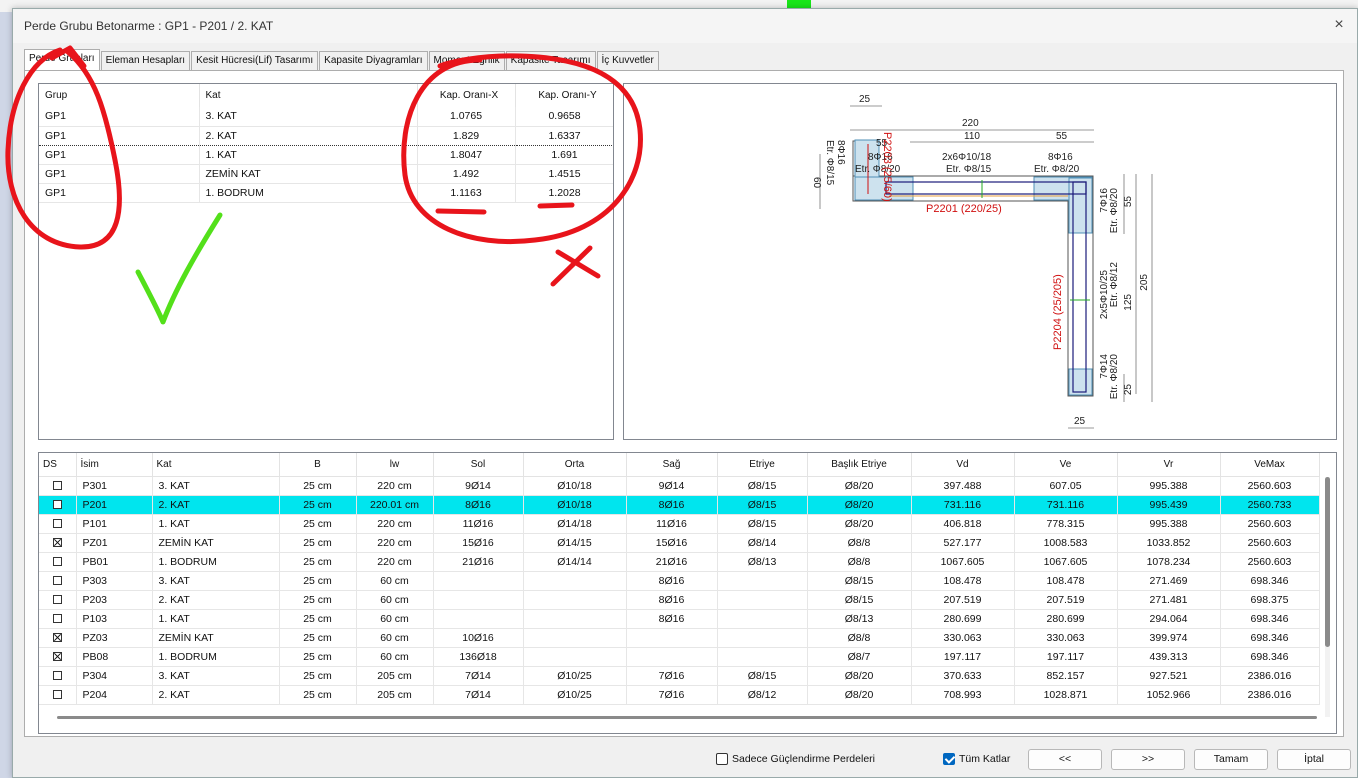 This screenshot has width=1358, height=778. What do you see at coordinates (63, 148) in the screenshot?
I see `red-circle-left` at bounding box center [63, 148].